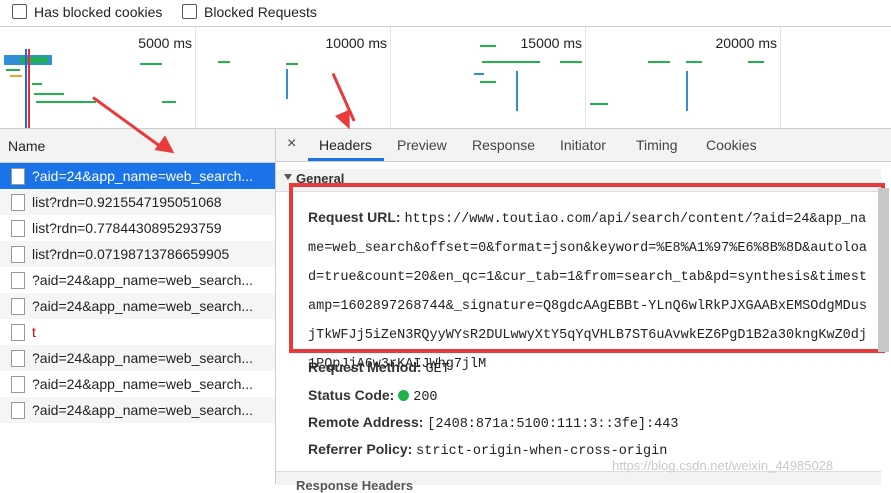 The width and height of the screenshot is (891, 493). What do you see at coordinates (541, 451) in the screenshot?
I see `referrer-policy-value: strict-origin-when-cross-origin` at bounding box center [541, 451].